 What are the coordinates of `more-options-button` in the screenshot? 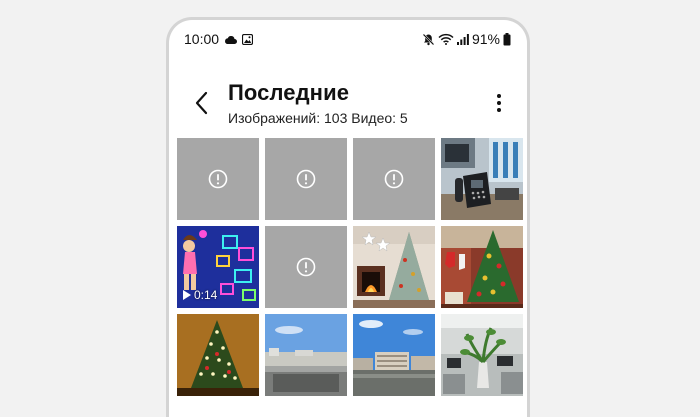 It's located at (499, 103).